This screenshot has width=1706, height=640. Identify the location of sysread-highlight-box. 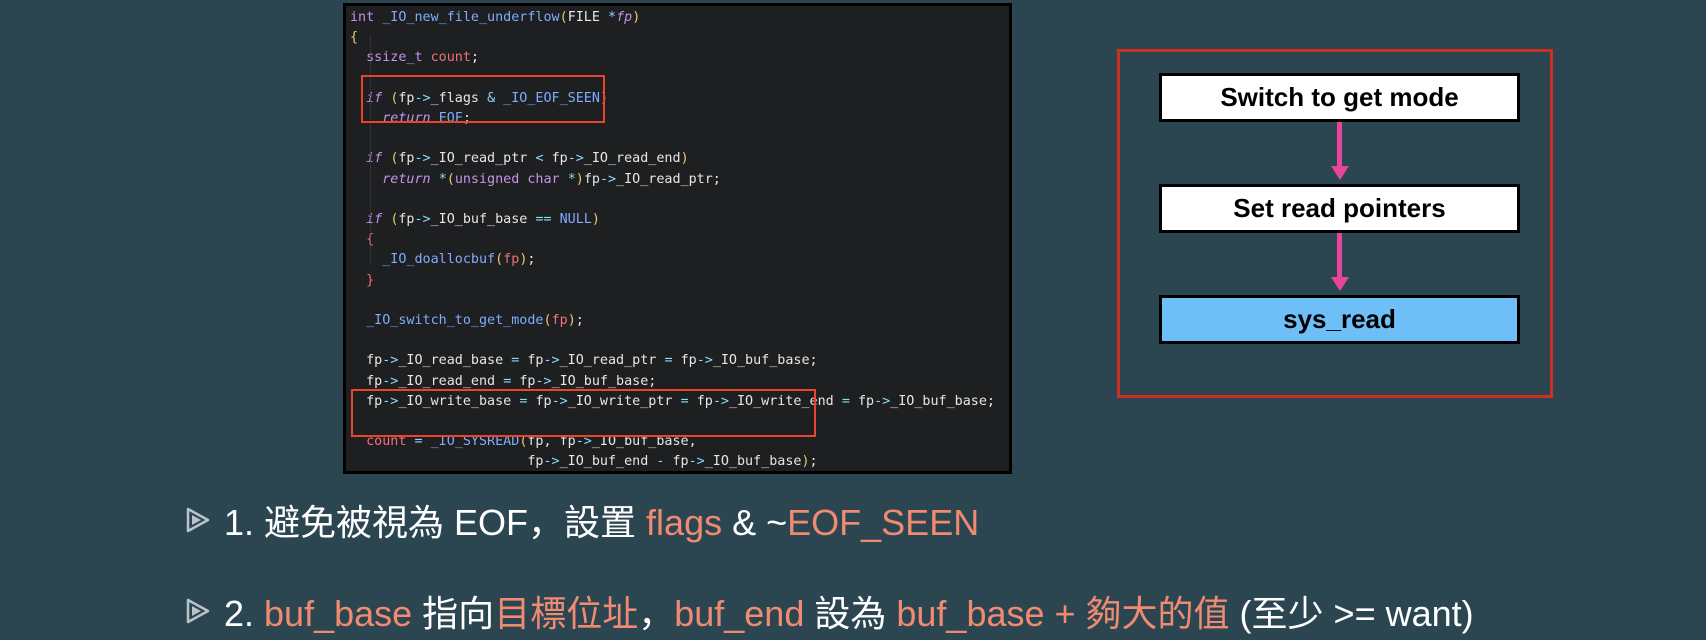
(583, 413).